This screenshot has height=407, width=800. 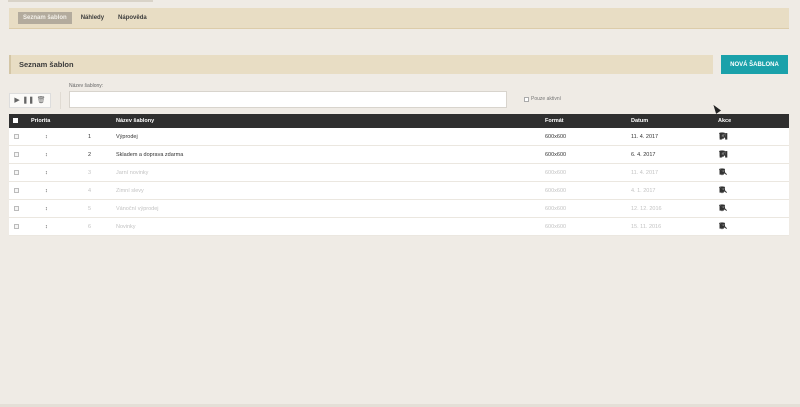 What do you see at coordinates (130, 191) in the screenshot?
I see `template-name: Zimní slevy` at bounding box center [130, 191].